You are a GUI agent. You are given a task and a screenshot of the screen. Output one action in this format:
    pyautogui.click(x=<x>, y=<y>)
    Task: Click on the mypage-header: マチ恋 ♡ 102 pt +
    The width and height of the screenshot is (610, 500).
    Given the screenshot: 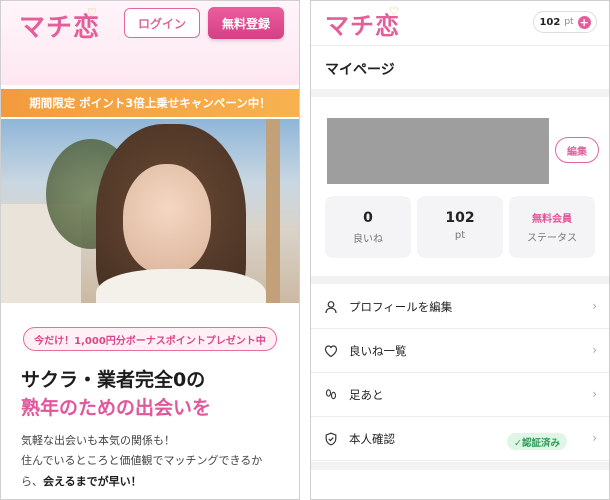 What is the action you would take?
    pyautogui.click(x=460, y=23)
    